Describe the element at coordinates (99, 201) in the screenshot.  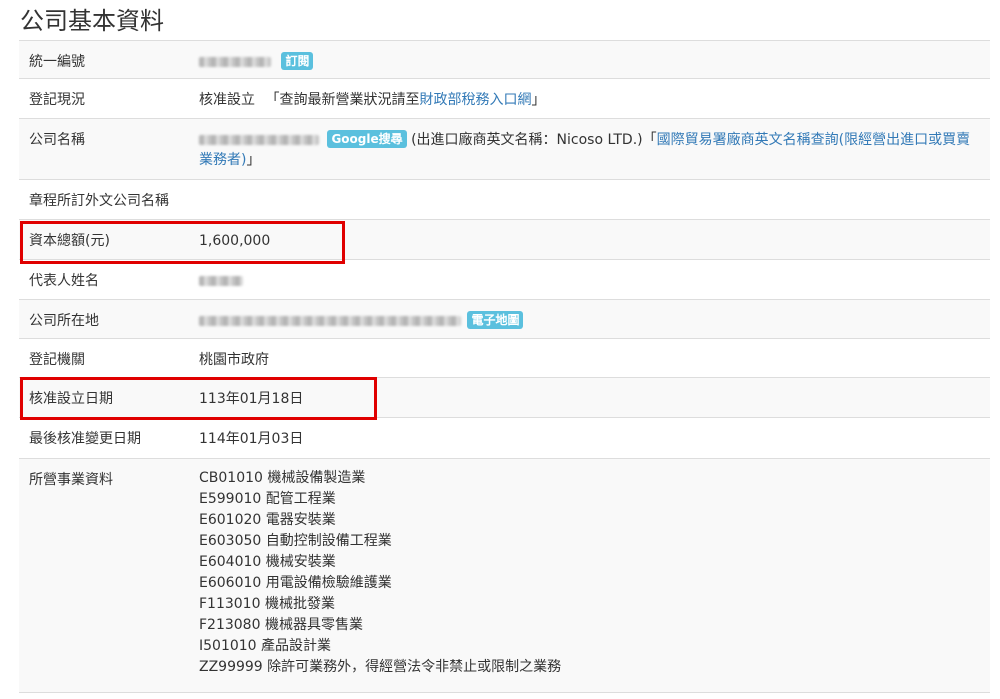
I see `foreign-name-label: 章程所訂外文公司名稱` at that location.